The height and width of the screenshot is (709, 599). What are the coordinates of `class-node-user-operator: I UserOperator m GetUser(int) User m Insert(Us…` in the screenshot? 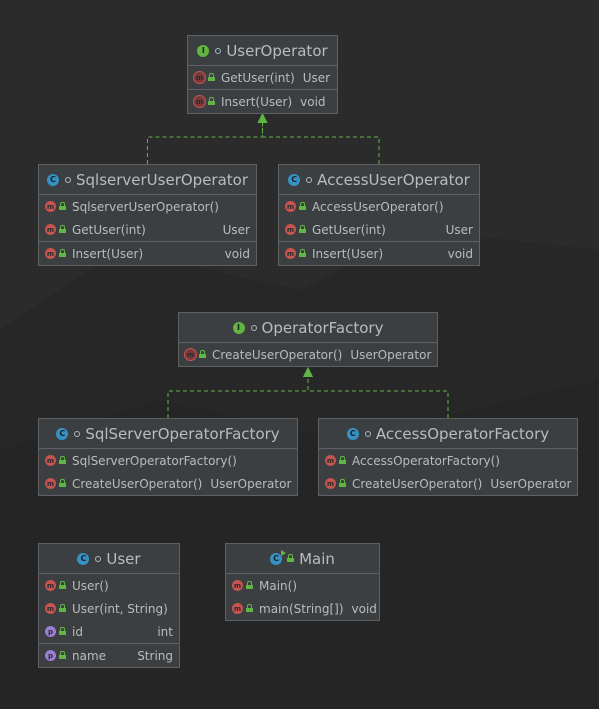 It's located at (262, 74).